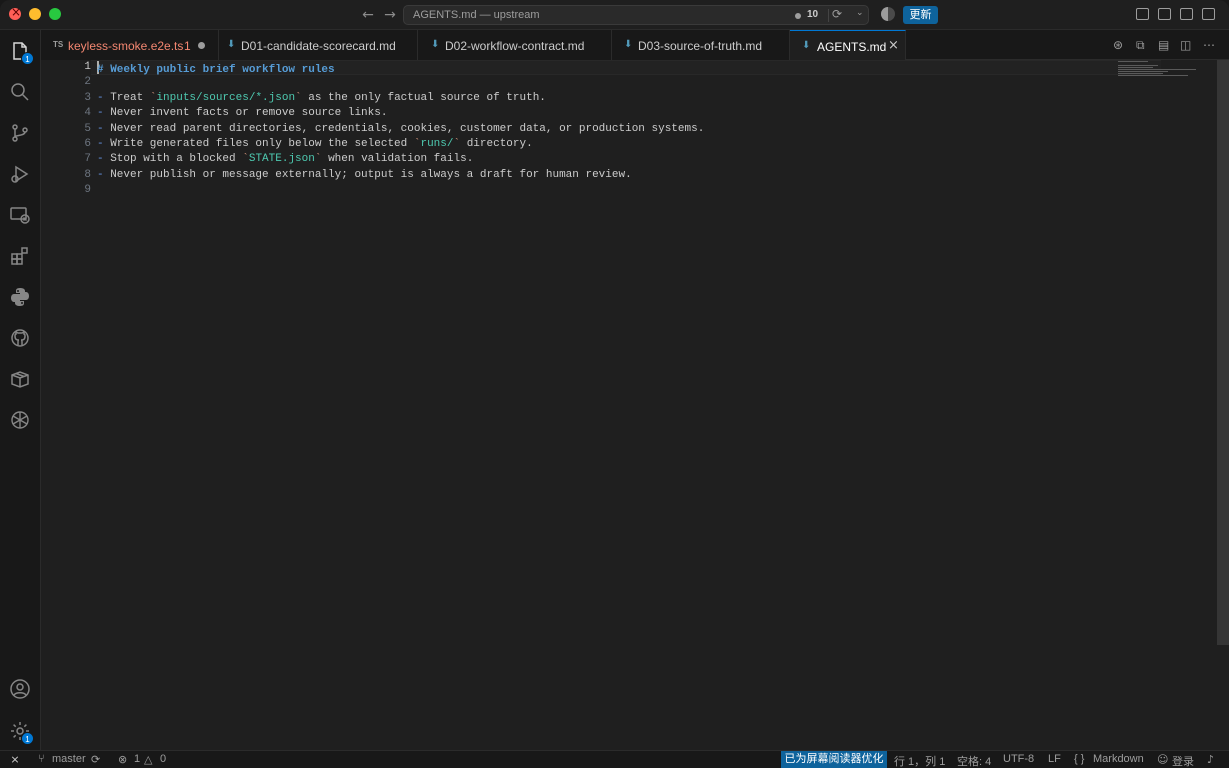 The width and height of the screenshot is (1229, 768). I want to click on language-mode: Markdown, so click(1118, 759).